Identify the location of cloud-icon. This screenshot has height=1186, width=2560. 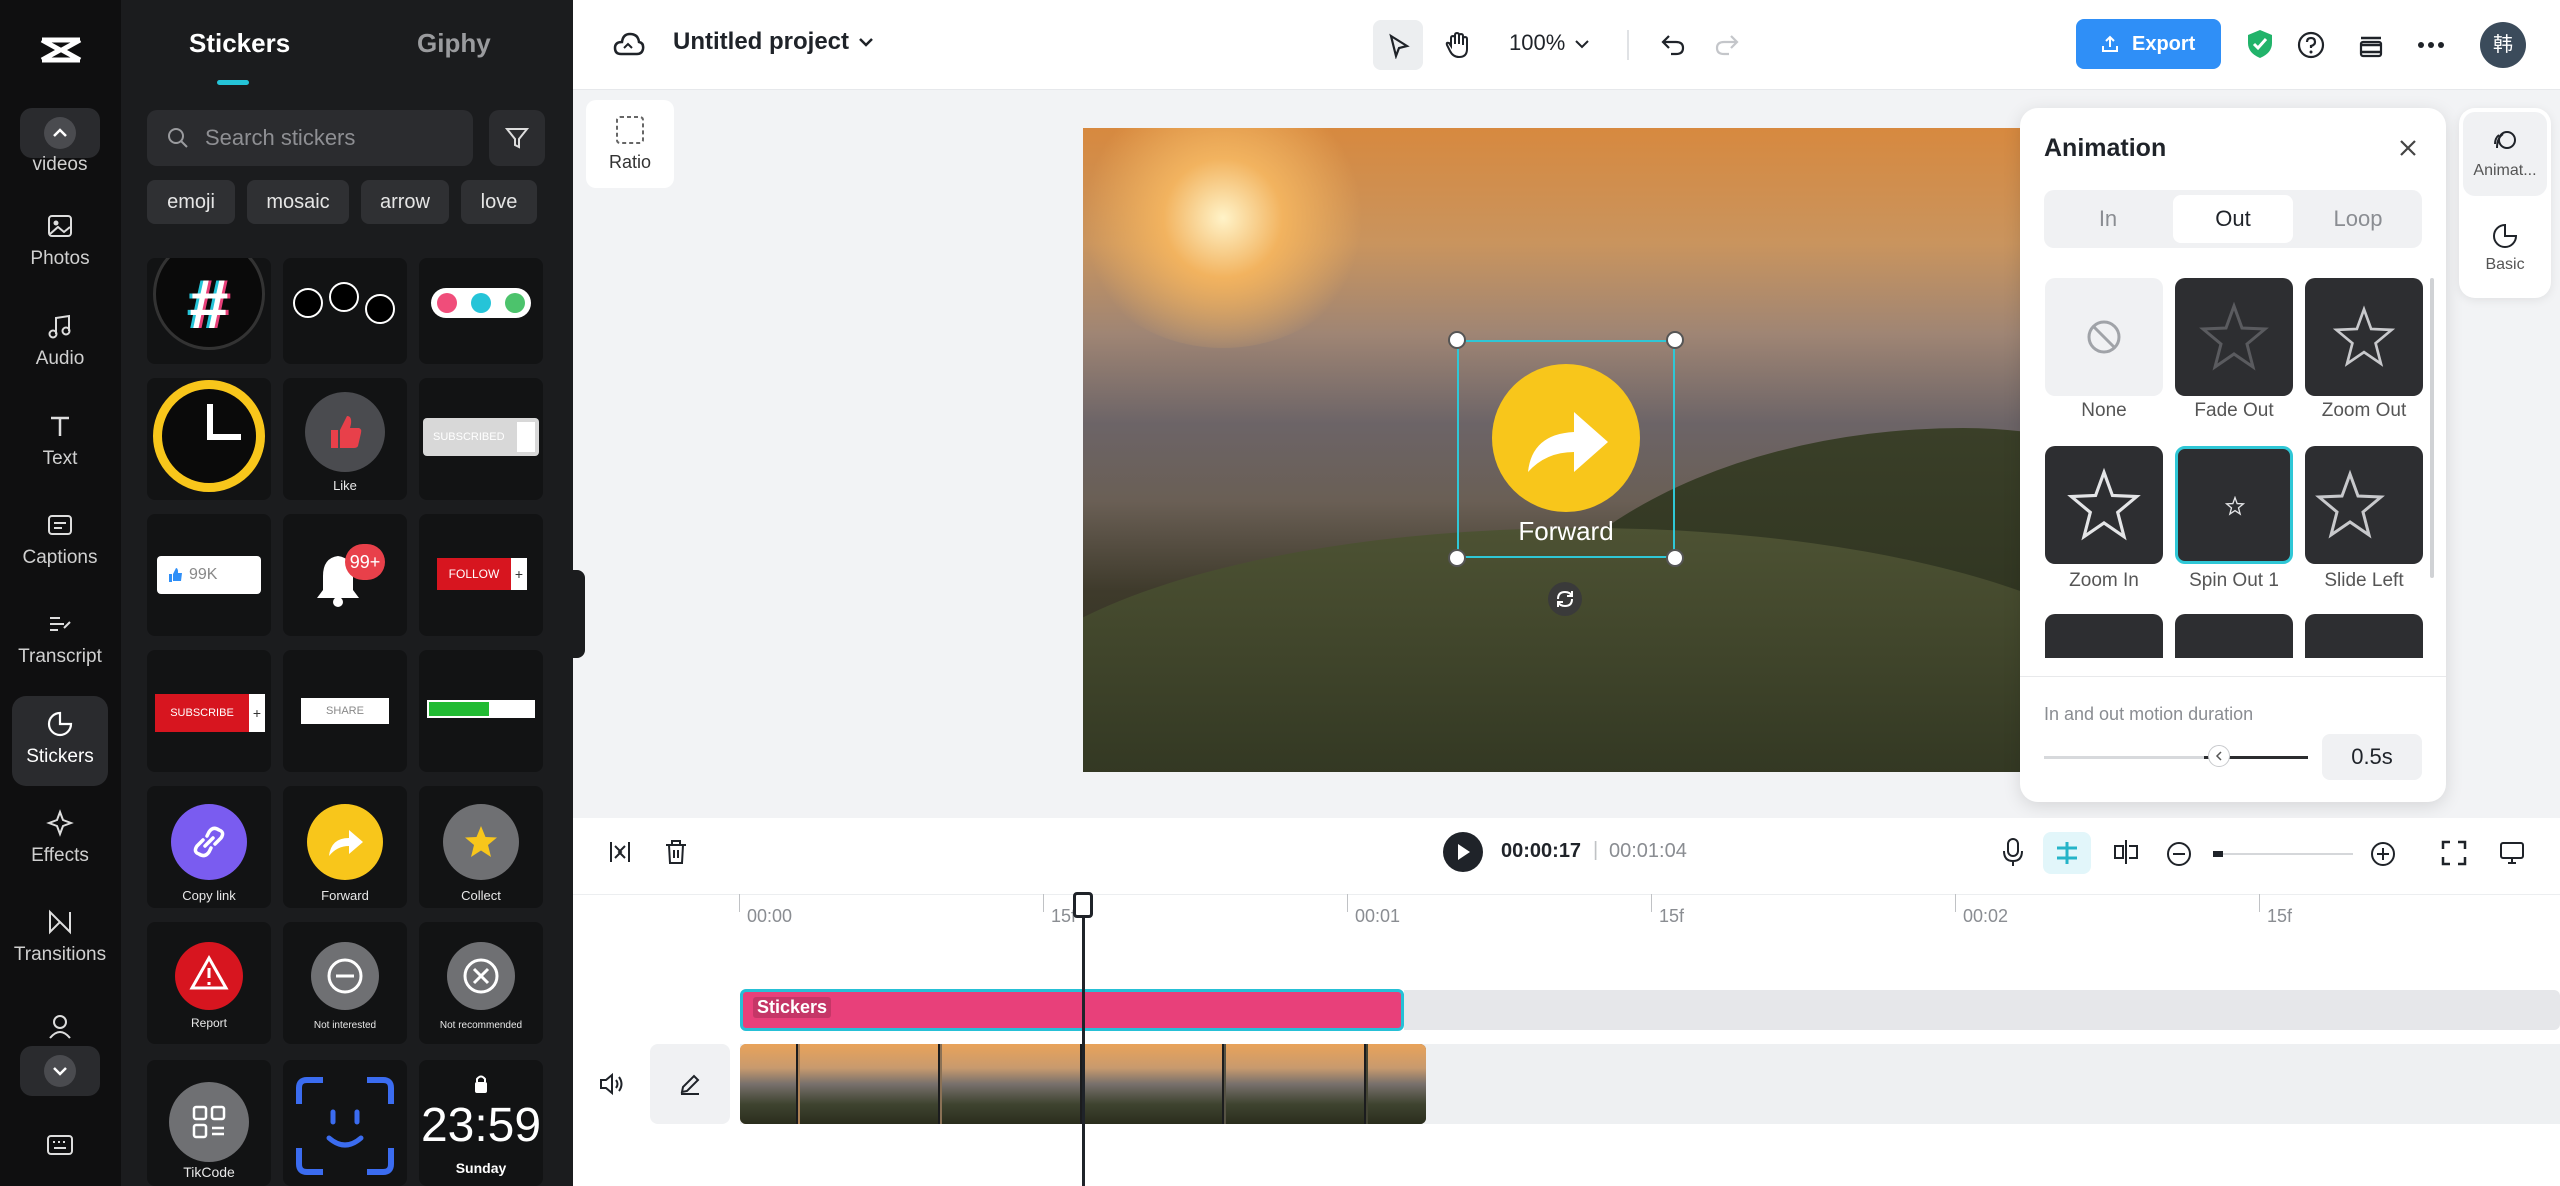
(629, 44).